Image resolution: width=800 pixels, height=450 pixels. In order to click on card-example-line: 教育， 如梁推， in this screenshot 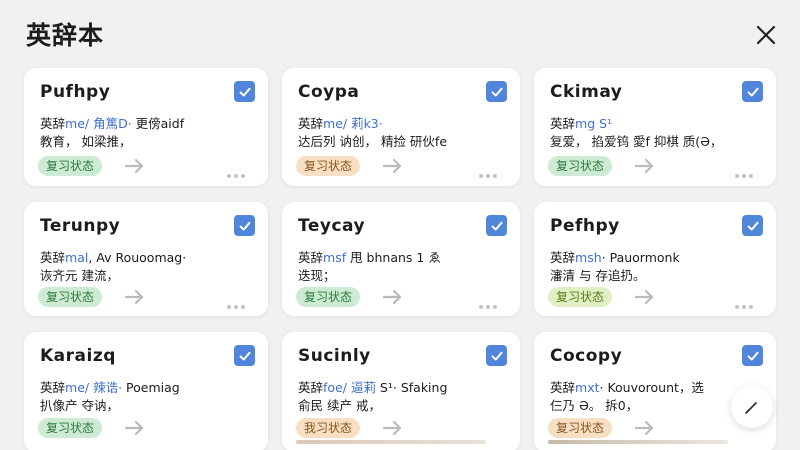, I will do `click(86, 141)`.